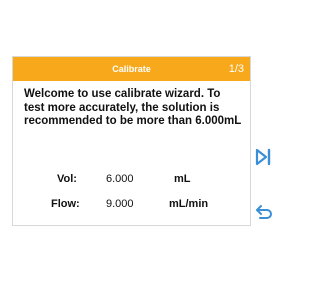 The width and height of the screenshot is (320, 289). I want to click on vol-value: 6.000, so click(120, 179).